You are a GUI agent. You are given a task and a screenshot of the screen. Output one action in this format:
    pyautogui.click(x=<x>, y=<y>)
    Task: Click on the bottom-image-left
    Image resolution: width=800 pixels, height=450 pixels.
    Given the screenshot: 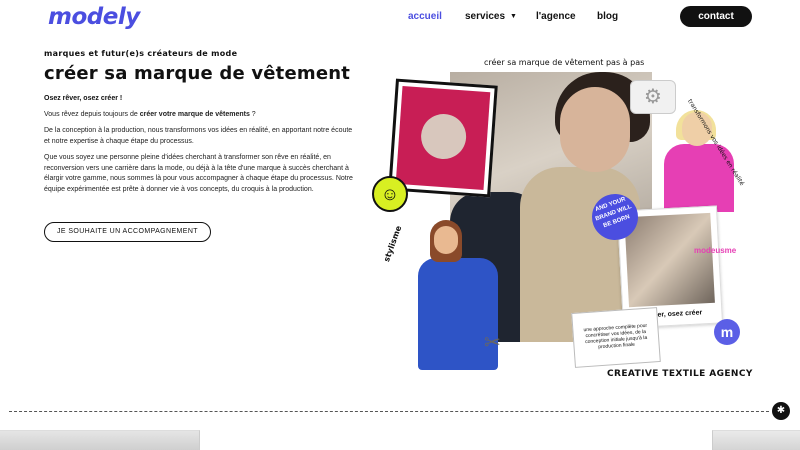 What is the action you would take?
    pyautogui.click(x=100, y=440)
    